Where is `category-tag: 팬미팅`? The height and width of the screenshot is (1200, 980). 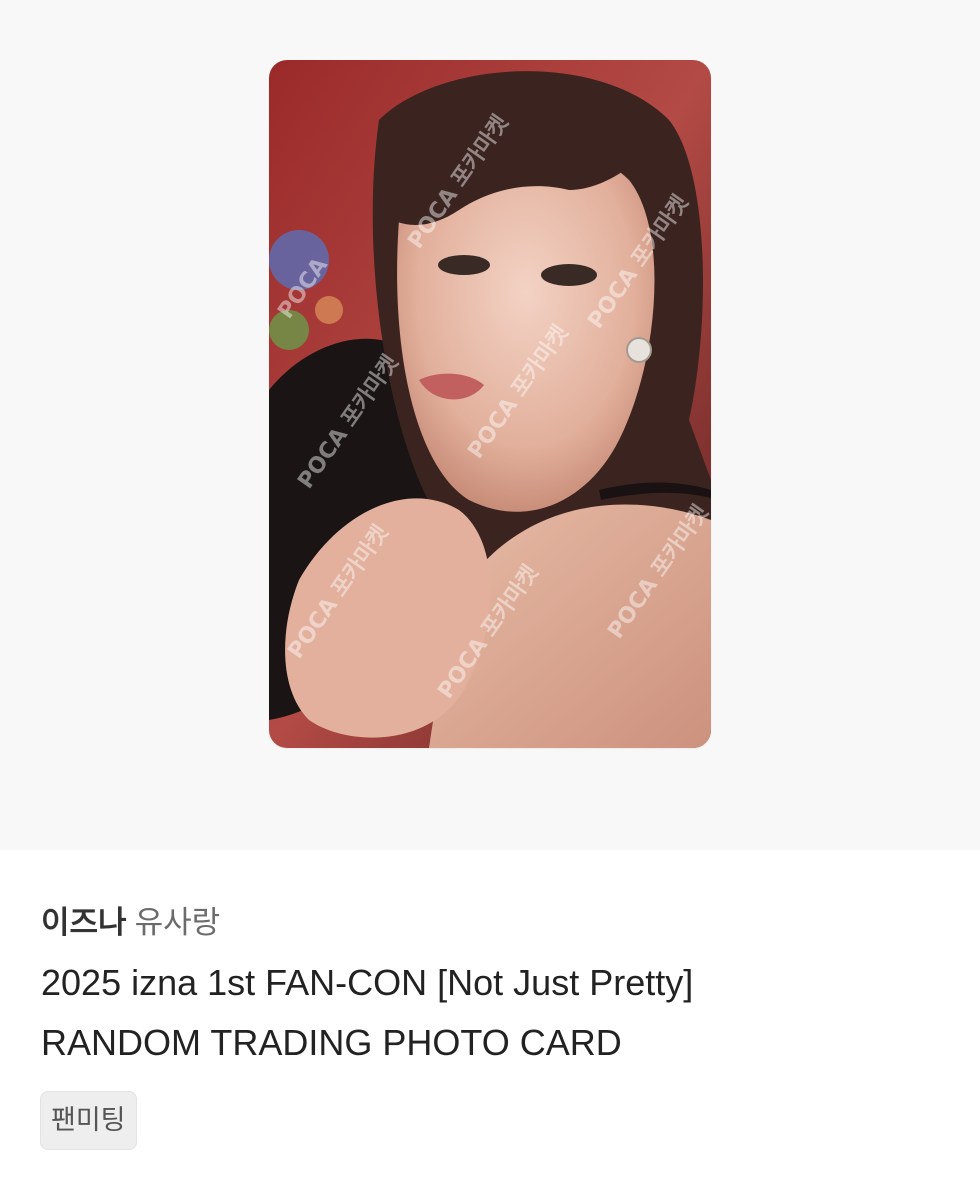
category-tag: 팬미팅 is located at coordinates (88, 1120).